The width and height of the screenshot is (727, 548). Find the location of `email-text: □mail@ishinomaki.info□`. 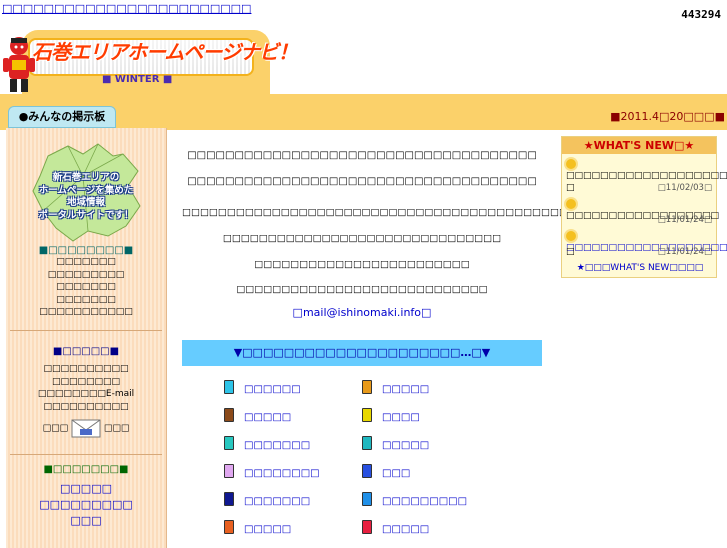

email-text: □mail@ishinomaki.info□ is located at coordinates (362, 312).